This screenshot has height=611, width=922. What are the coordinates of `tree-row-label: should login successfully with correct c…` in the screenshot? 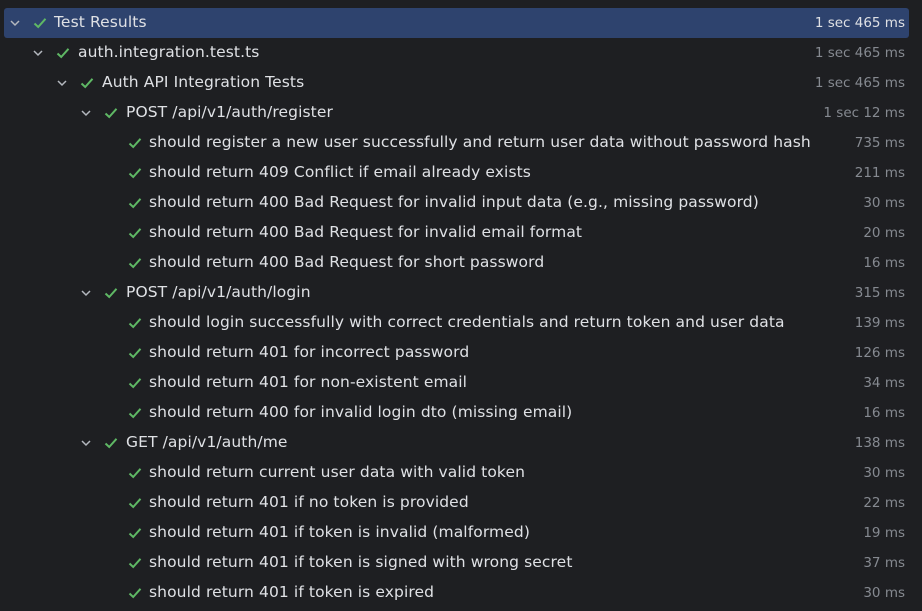 It's located at (467, 322).